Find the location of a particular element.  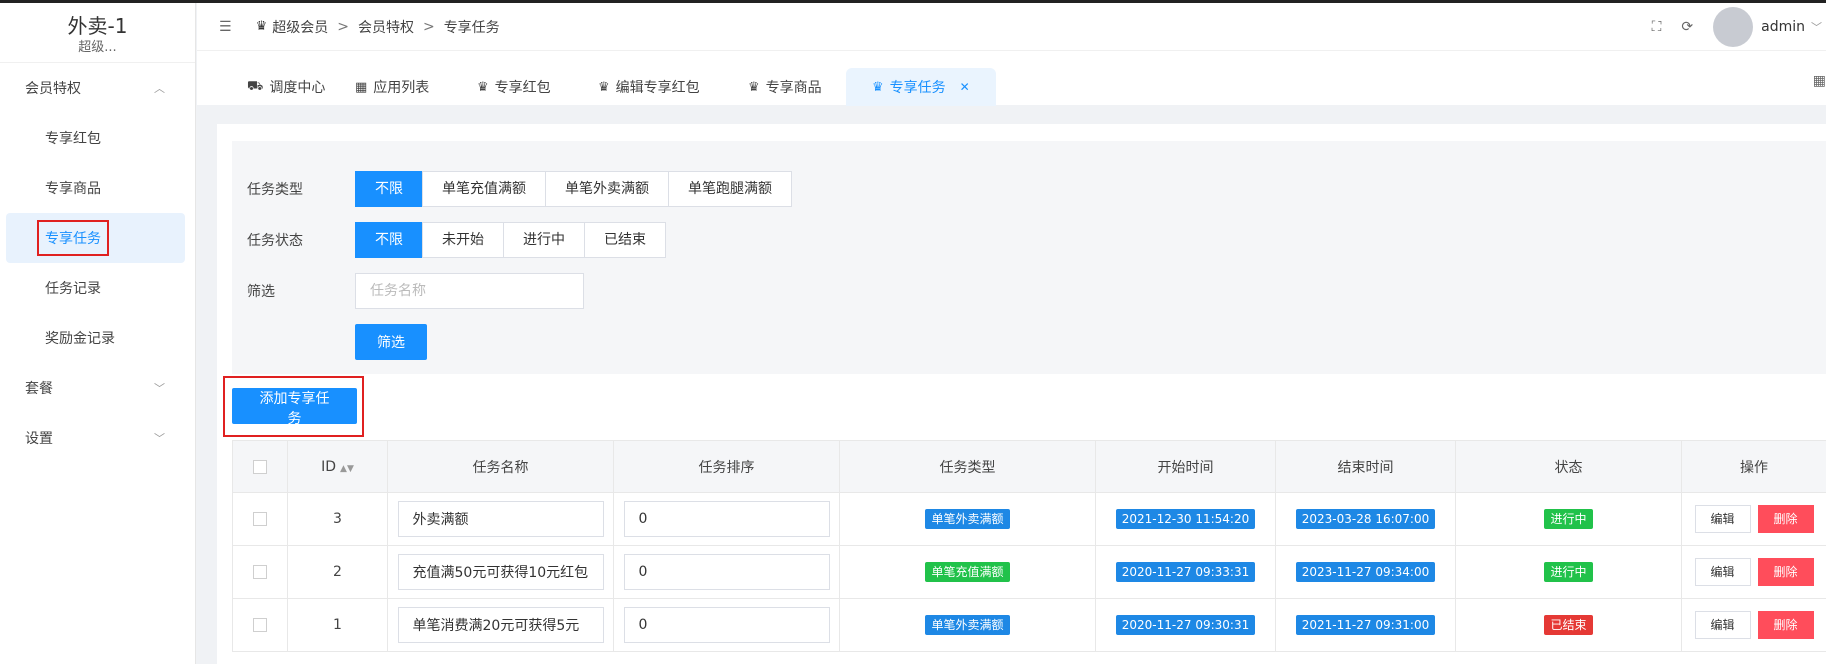

refresh-icon: ⟳ is located at coordinates (1687, 27).